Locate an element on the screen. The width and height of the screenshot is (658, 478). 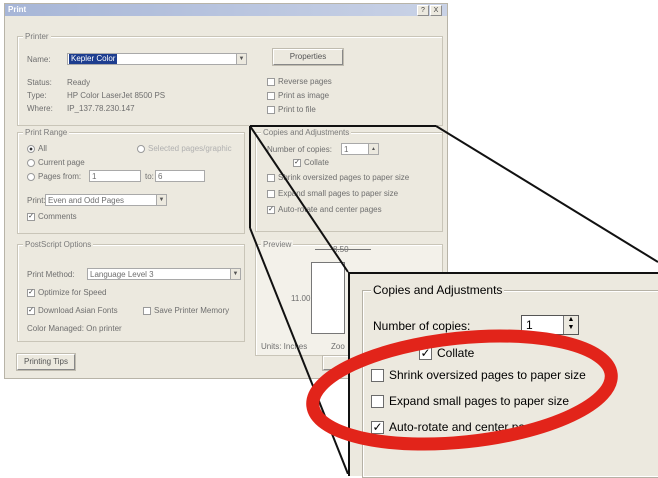
highlight-ellipse is located at coordinates (462, 390).